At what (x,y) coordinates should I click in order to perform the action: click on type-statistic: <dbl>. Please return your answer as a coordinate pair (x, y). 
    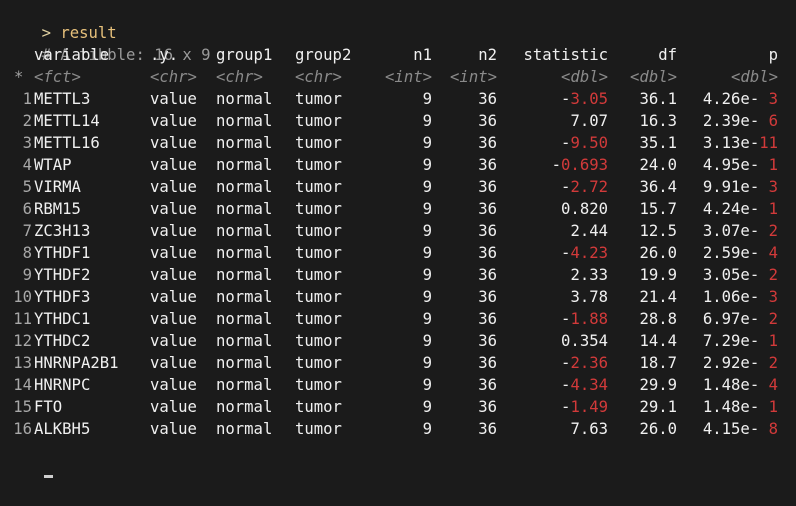
    Looking at the image, I should click on (584, 77).